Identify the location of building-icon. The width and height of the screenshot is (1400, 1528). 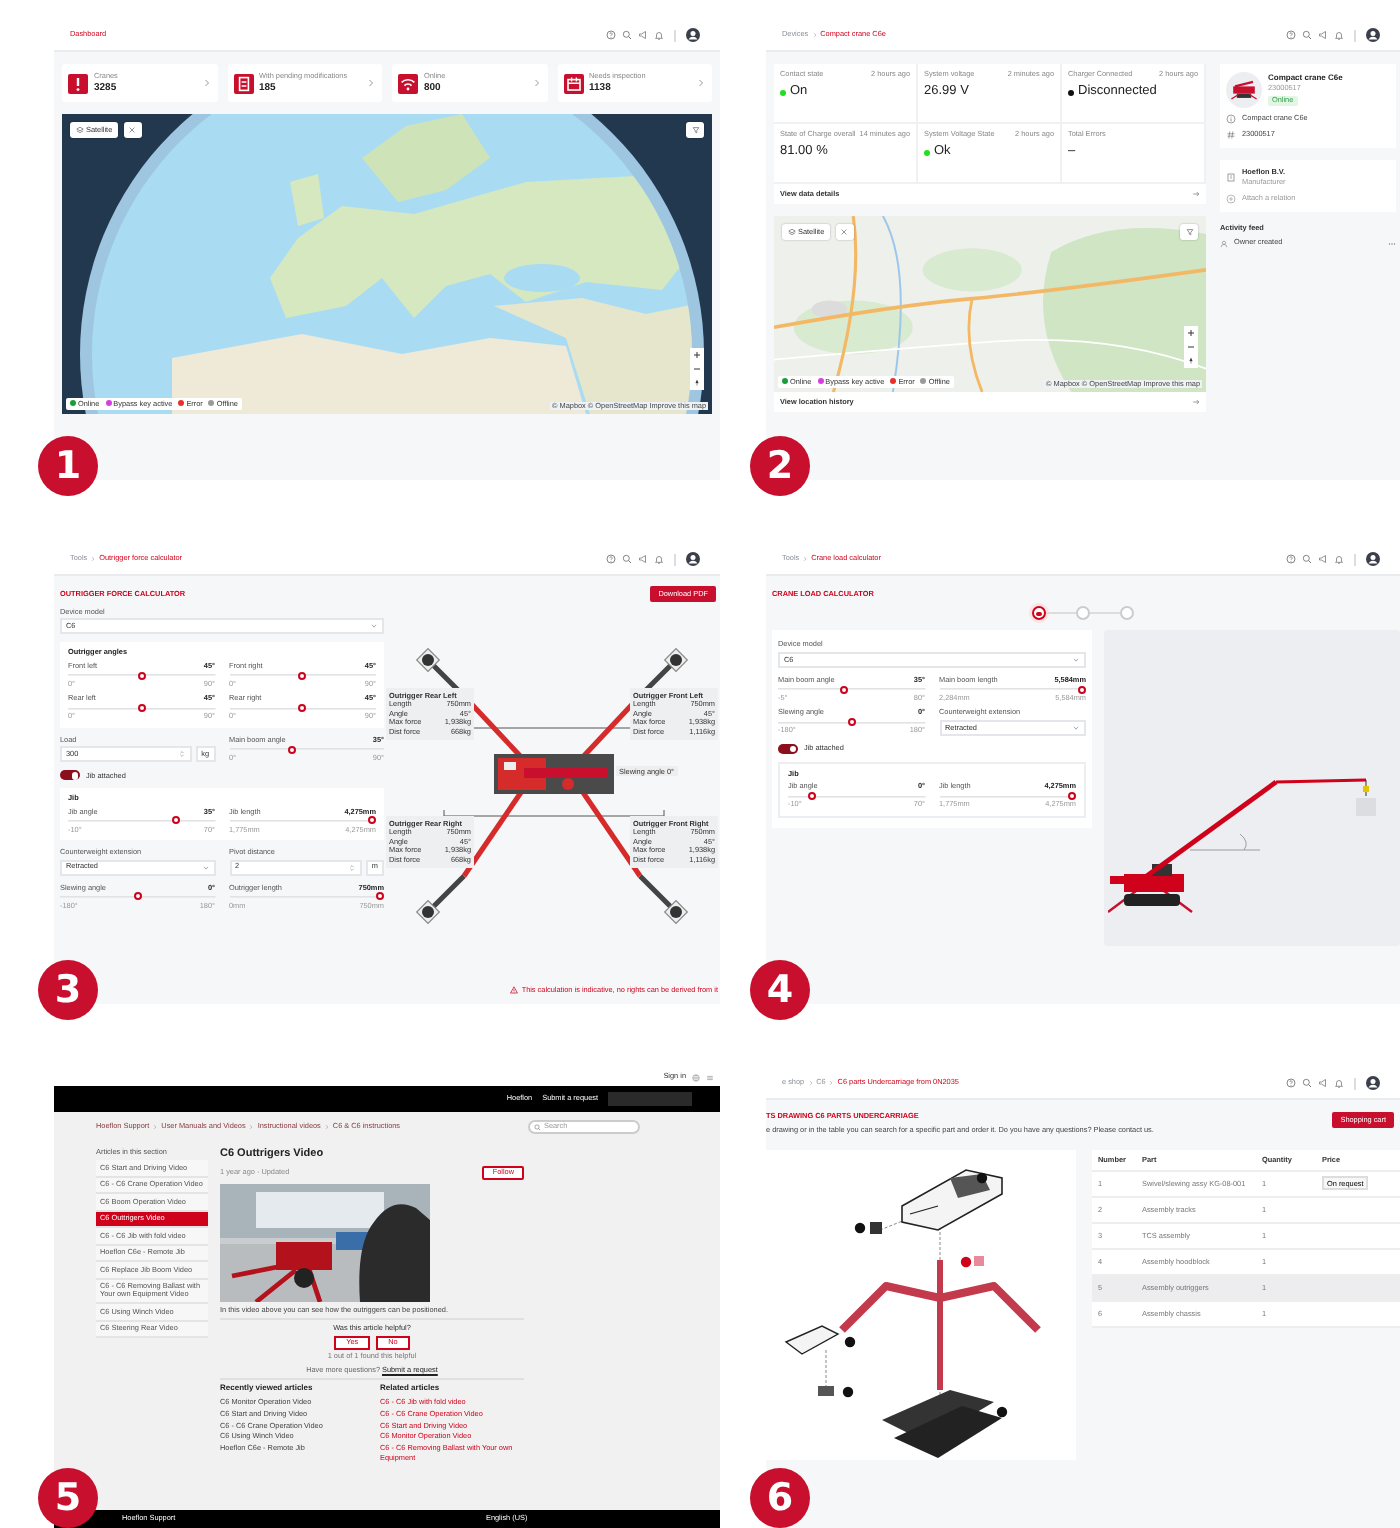
(1231, 177).